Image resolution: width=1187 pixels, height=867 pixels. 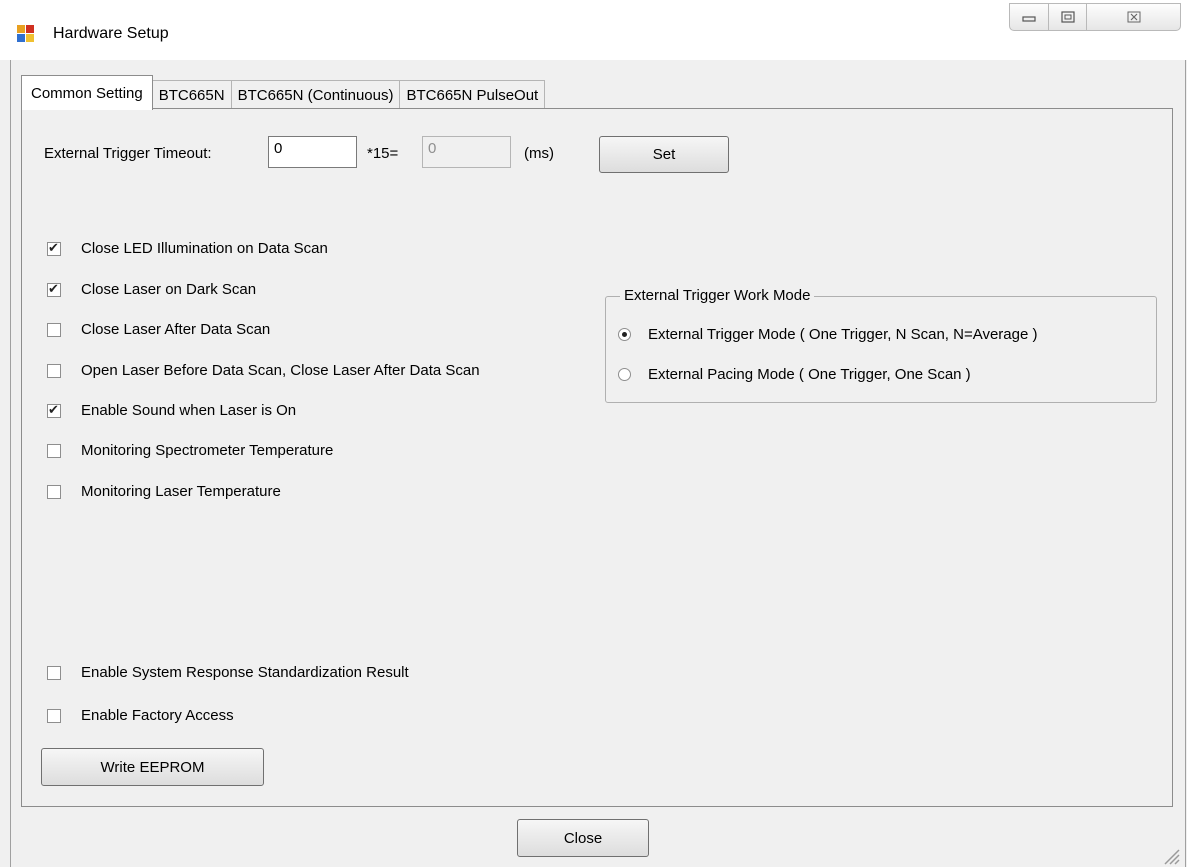 I want to click on close-window-button, so click(x=1134, y=17).